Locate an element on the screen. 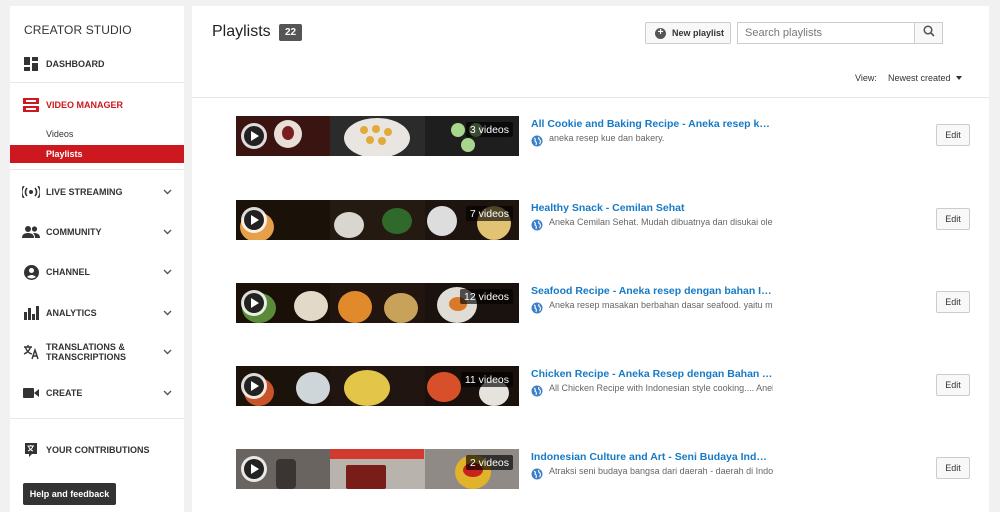 This screenshot has height=512, width=1000. search-icon is located at coordinates (928, 33).